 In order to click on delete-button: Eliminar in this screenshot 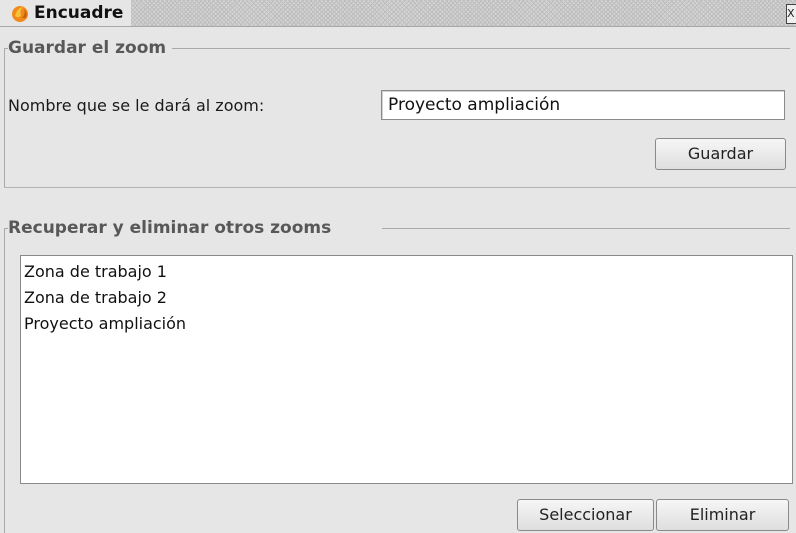, I will do `click(722, 515)`.